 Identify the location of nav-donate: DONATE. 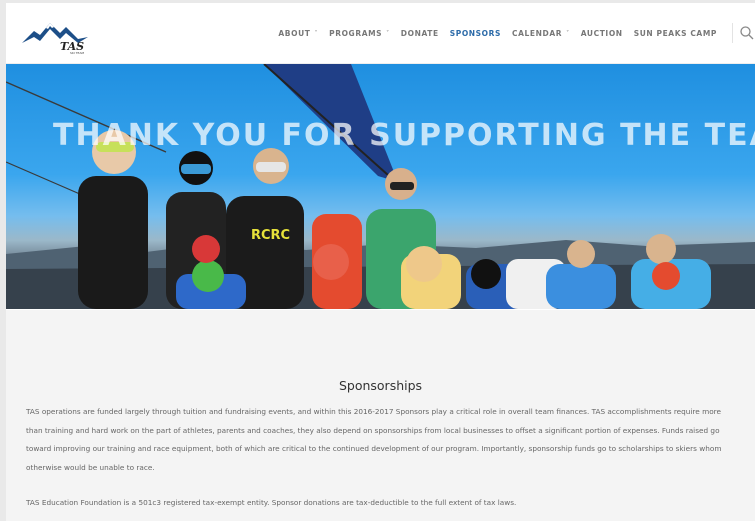
(420, 33).